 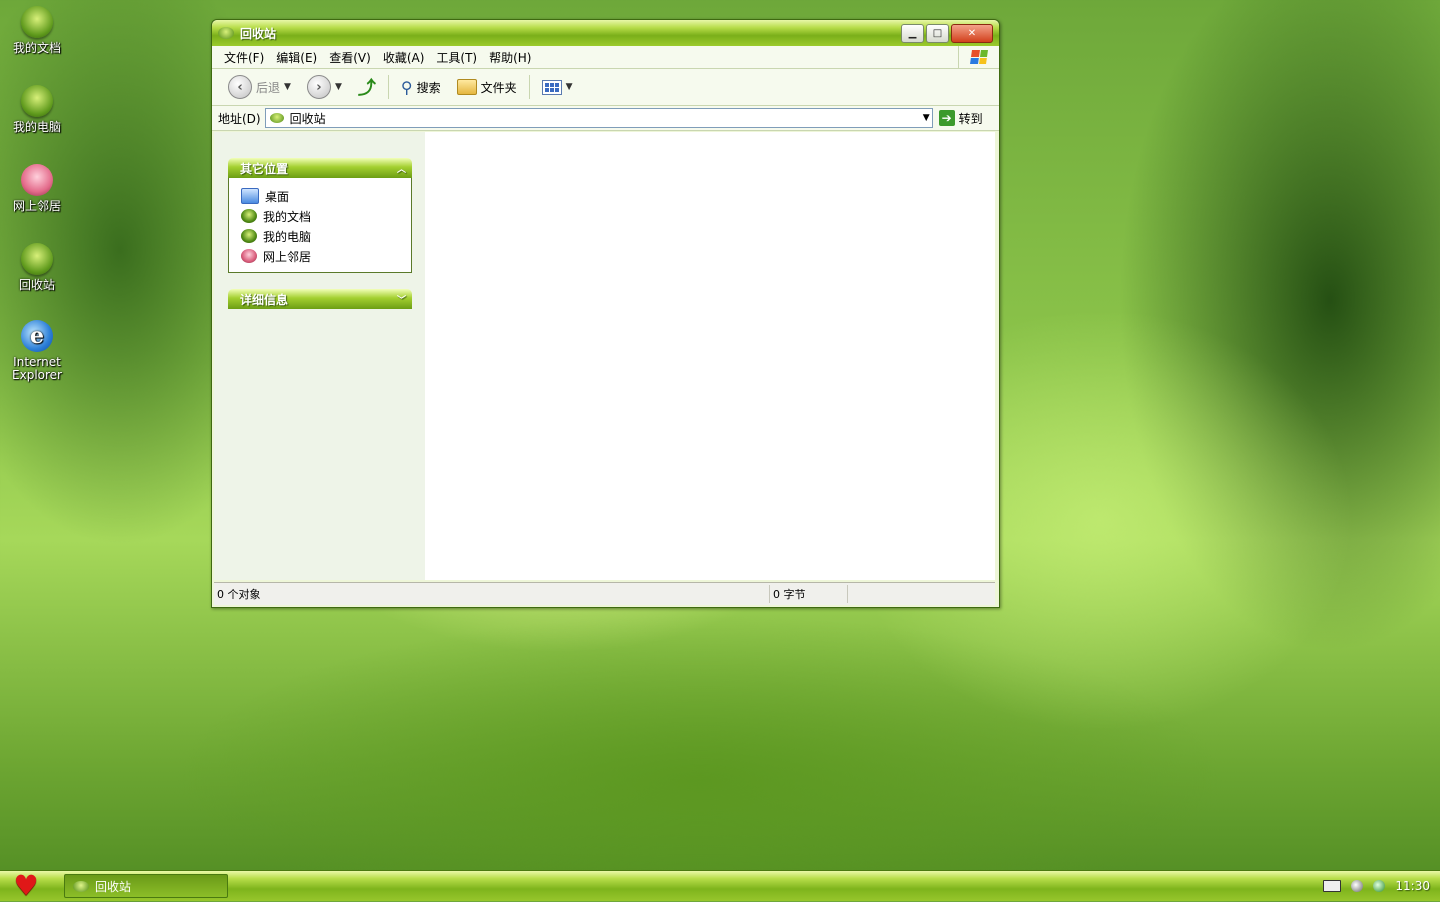 I want to click on back-arrow-icon: ‹, so click(x=240, y=87).